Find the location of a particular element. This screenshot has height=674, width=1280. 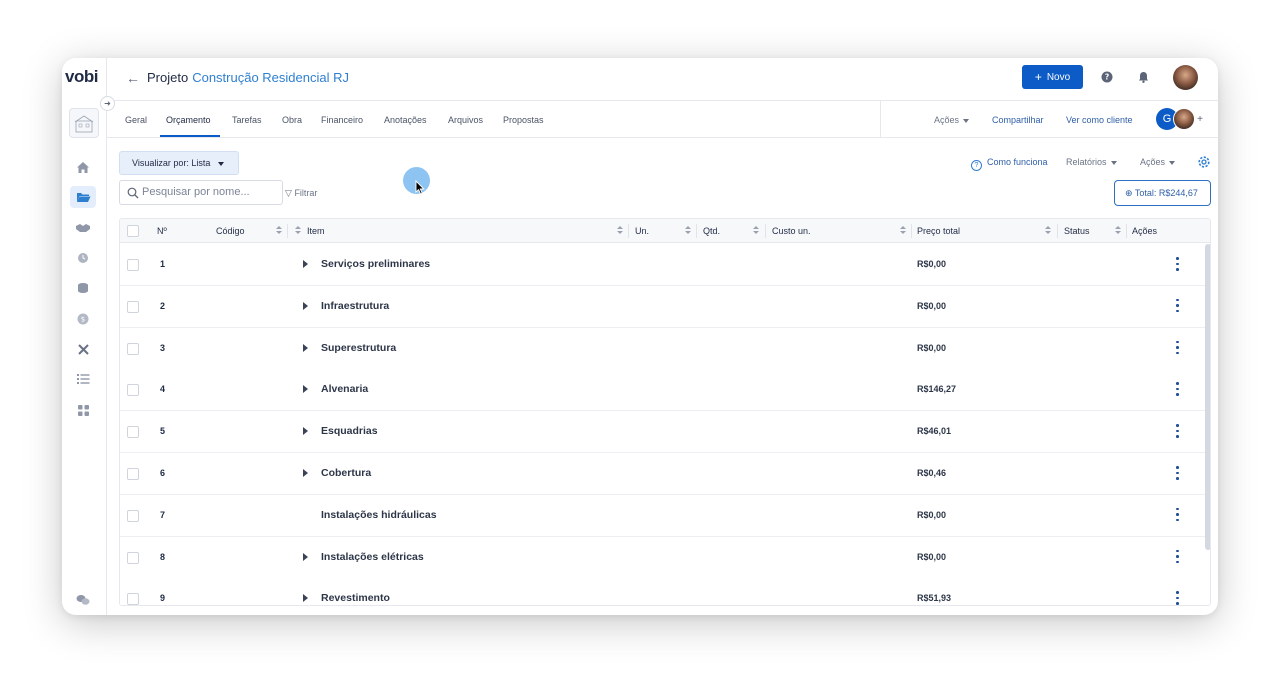

total-button: ⊕ Total: R$244,67 is located at coordinates (1162, 193).